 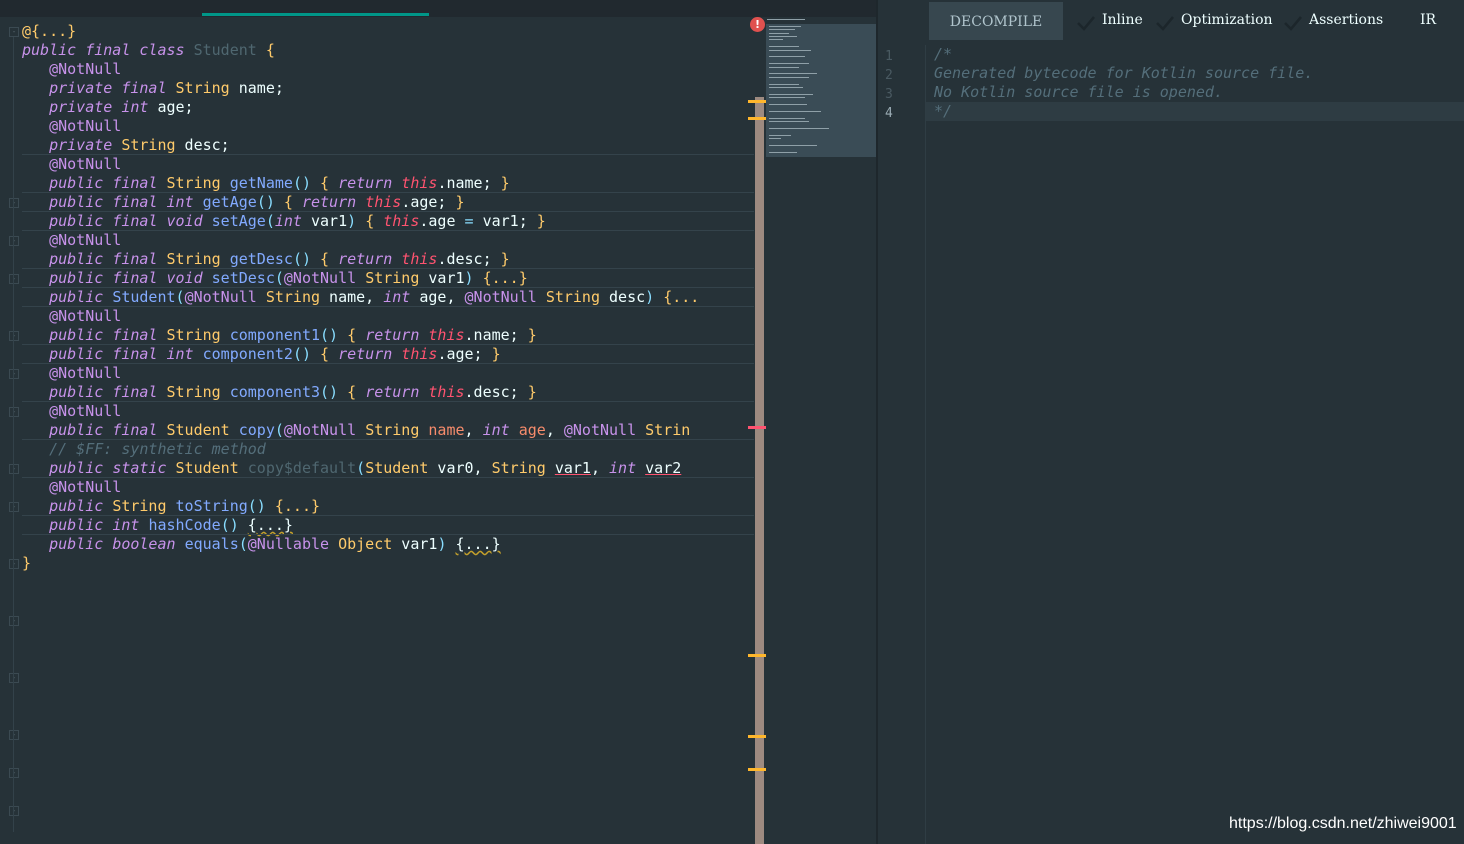 I want to click on code-line: }, so click(x=26, y=563).